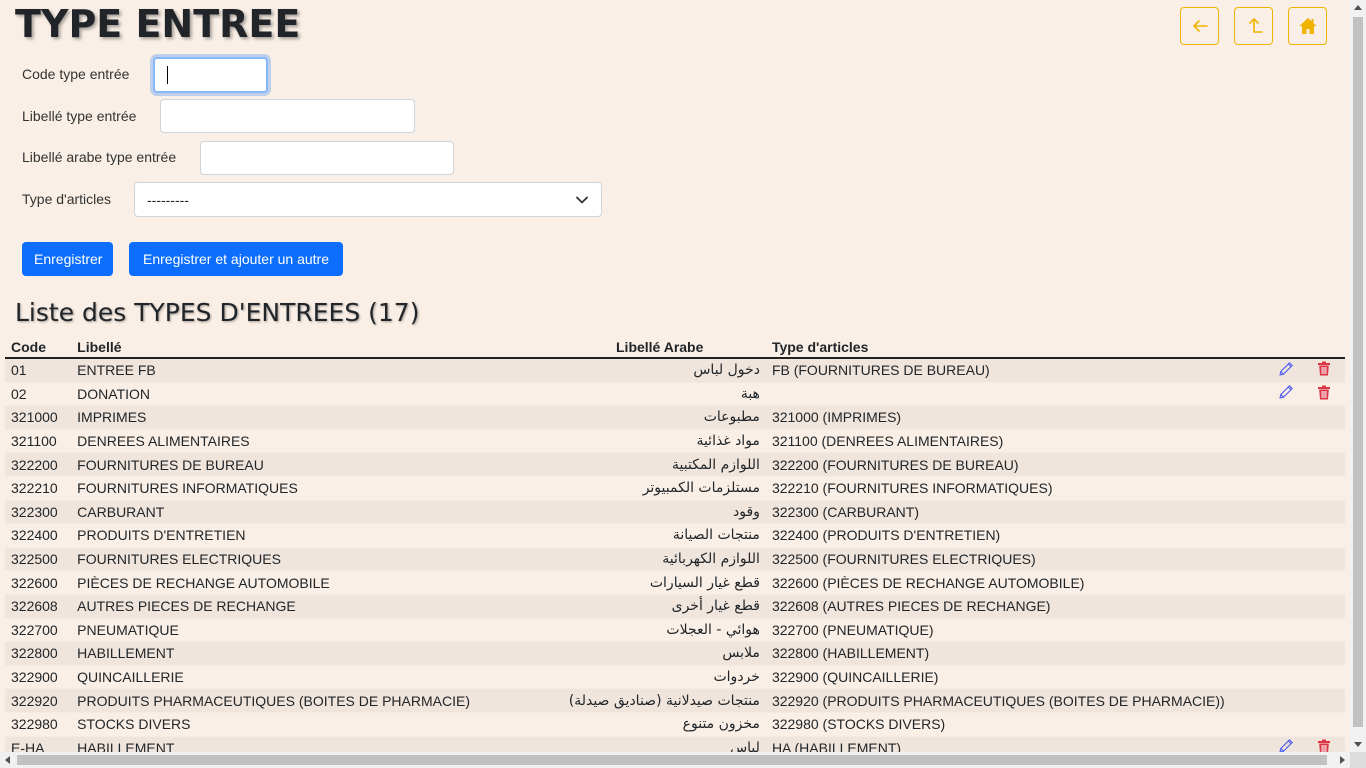  What do you see at coordinates (1324, 348) in the screenshot?
I see `col-header-delete` at bounding box center [1324, 348].